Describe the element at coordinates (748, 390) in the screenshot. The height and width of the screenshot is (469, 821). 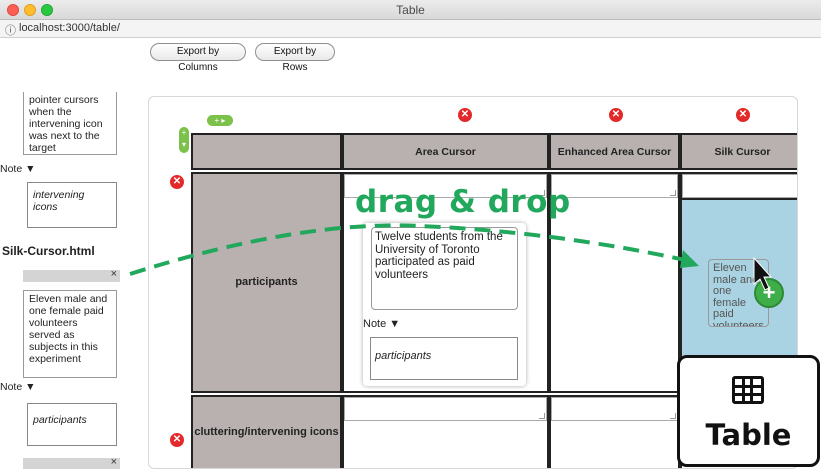
I see `table-grid-icon` at that location.